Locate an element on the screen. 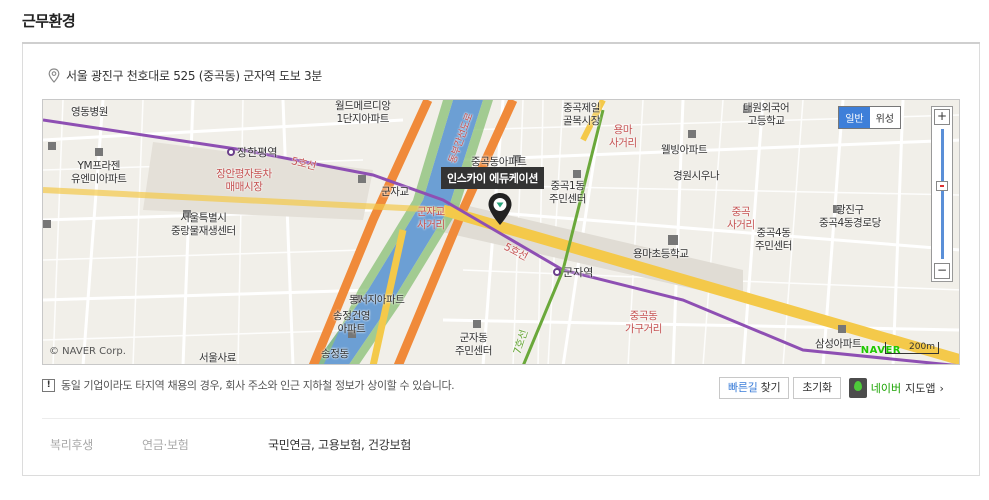 The image size is (989, 500). company-marker-label: 인스카이 에듀케이션 is located at coordinates (492, 178).